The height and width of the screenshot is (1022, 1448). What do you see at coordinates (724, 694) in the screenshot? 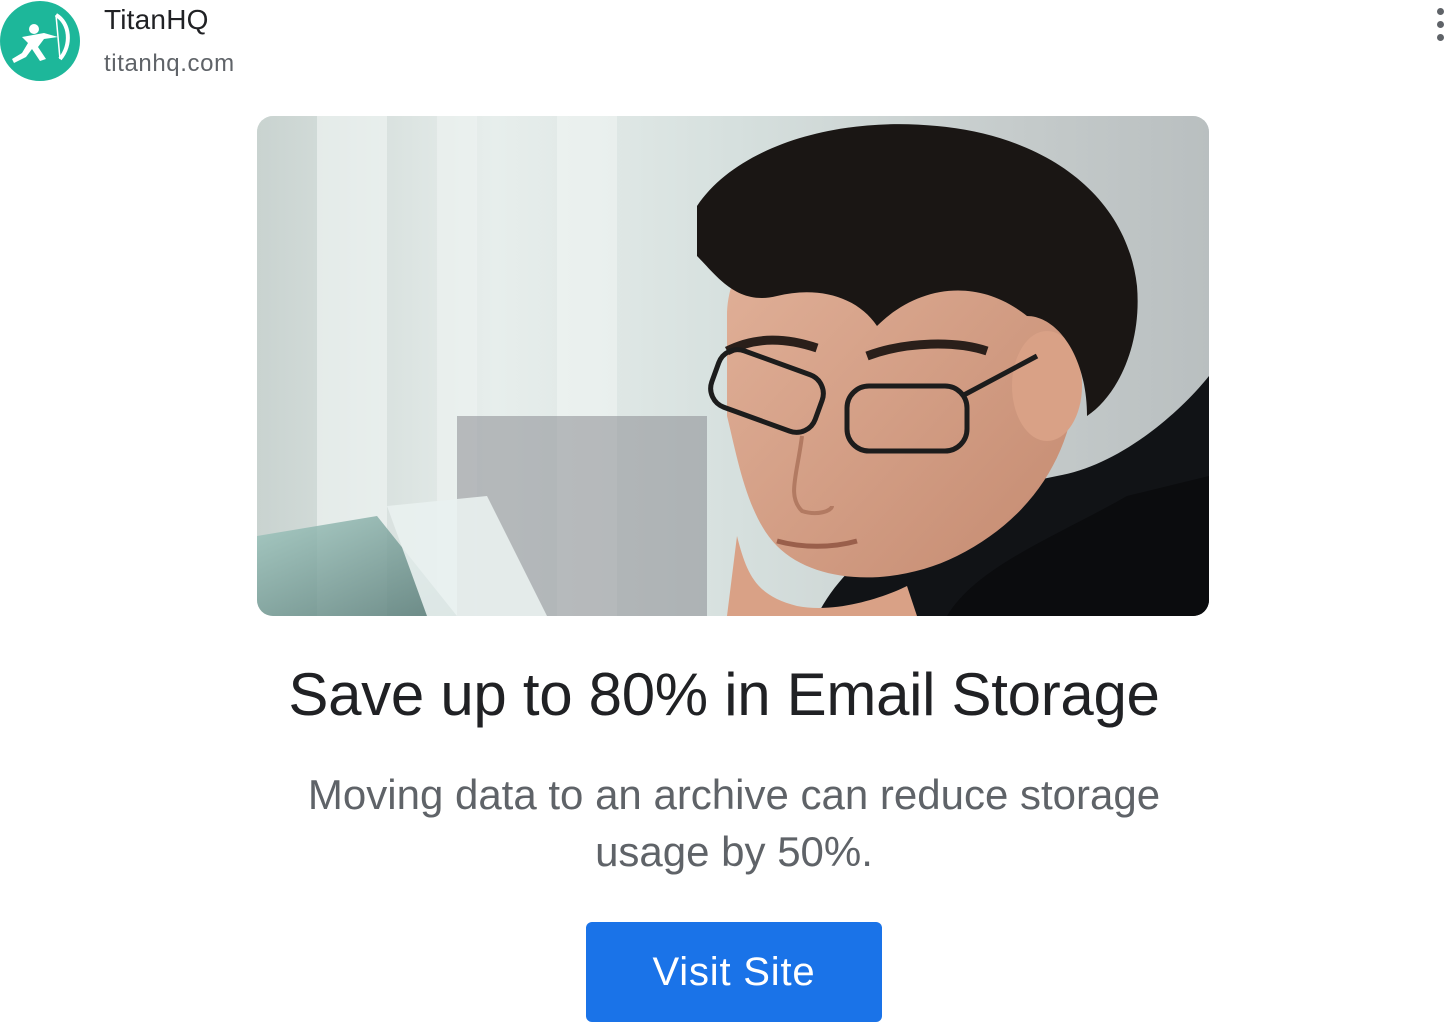
I see `ad-headline: Save up to 80% in Email Storage` at bounding box center [724, 694].